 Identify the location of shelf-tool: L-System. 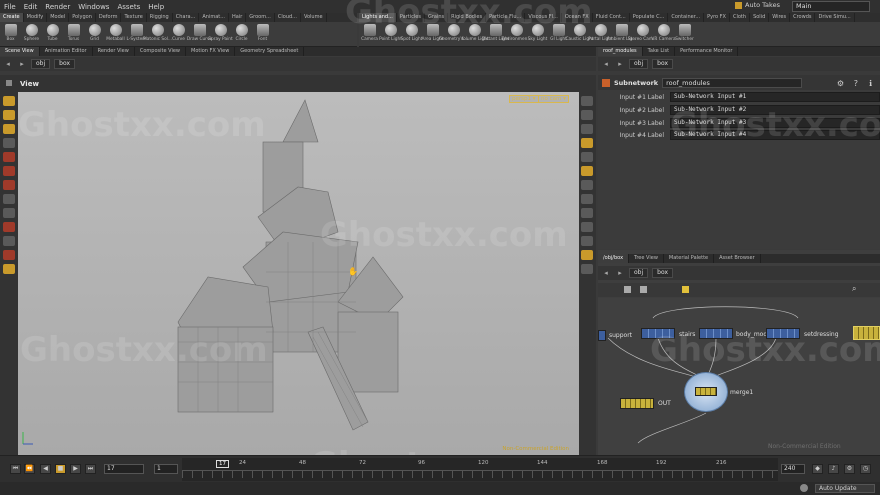
(136, 34).